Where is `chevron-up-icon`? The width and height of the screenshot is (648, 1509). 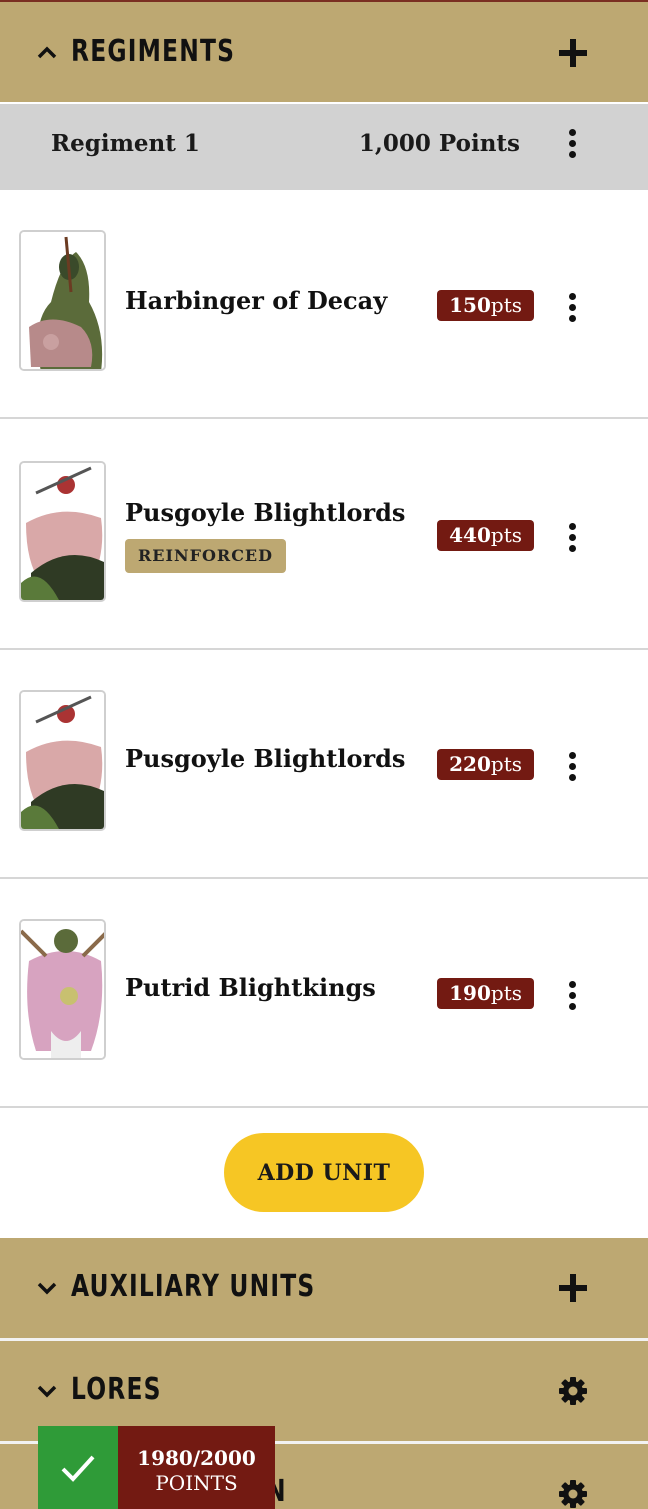 chevron-up-icon is located at coordinates (47, 52).